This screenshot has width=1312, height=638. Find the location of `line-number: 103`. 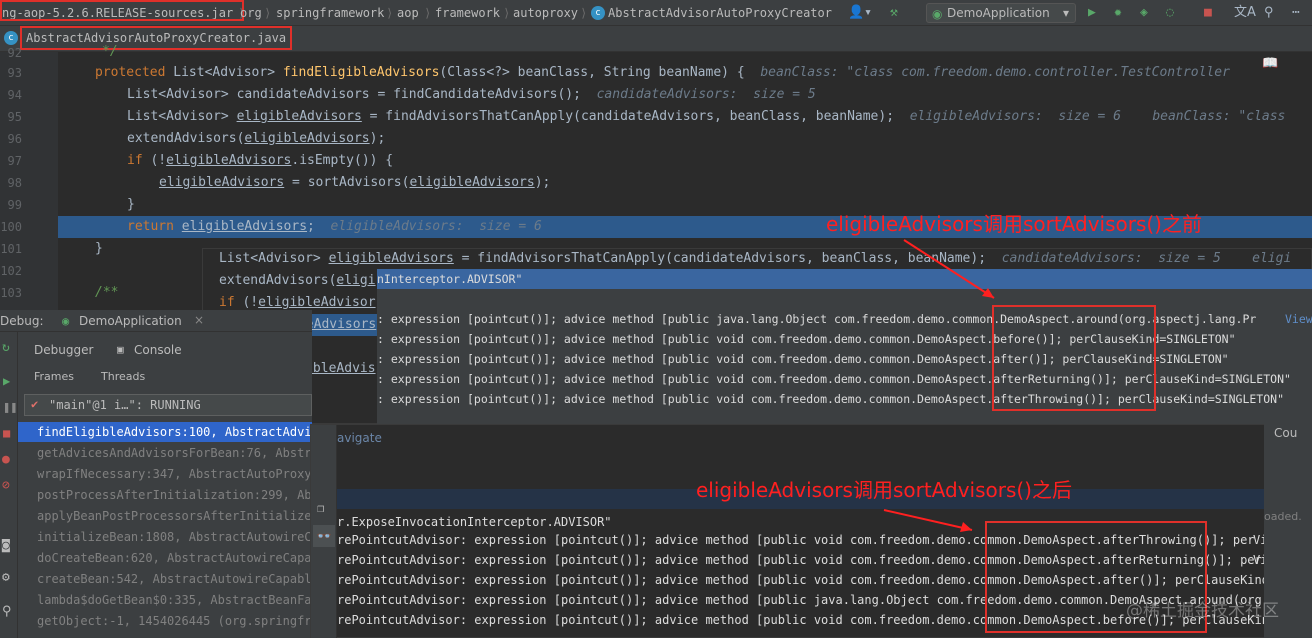

line-number: 103 is located at coordinates (11, 293).